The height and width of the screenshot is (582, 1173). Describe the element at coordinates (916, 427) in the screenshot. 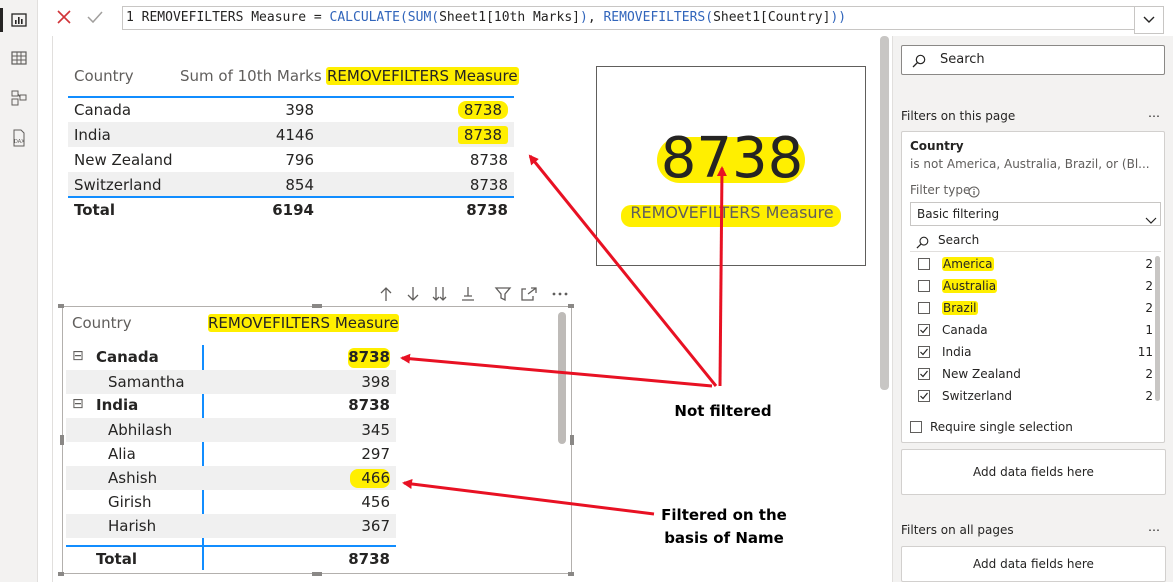

I see `checkbox-require-single` at that location.